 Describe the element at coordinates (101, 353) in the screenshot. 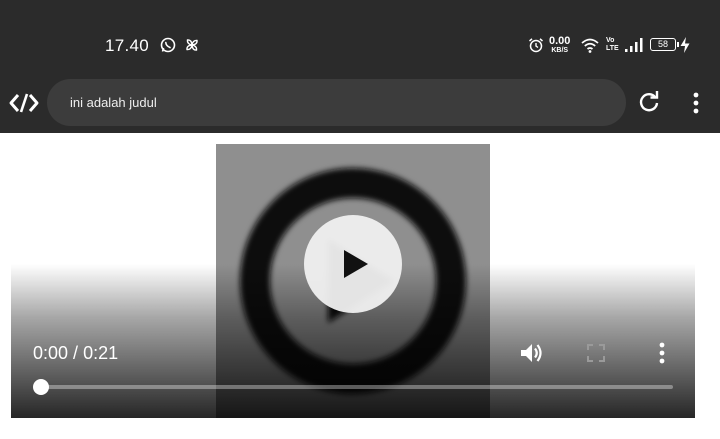

I see `duration: 0:21` at that location.